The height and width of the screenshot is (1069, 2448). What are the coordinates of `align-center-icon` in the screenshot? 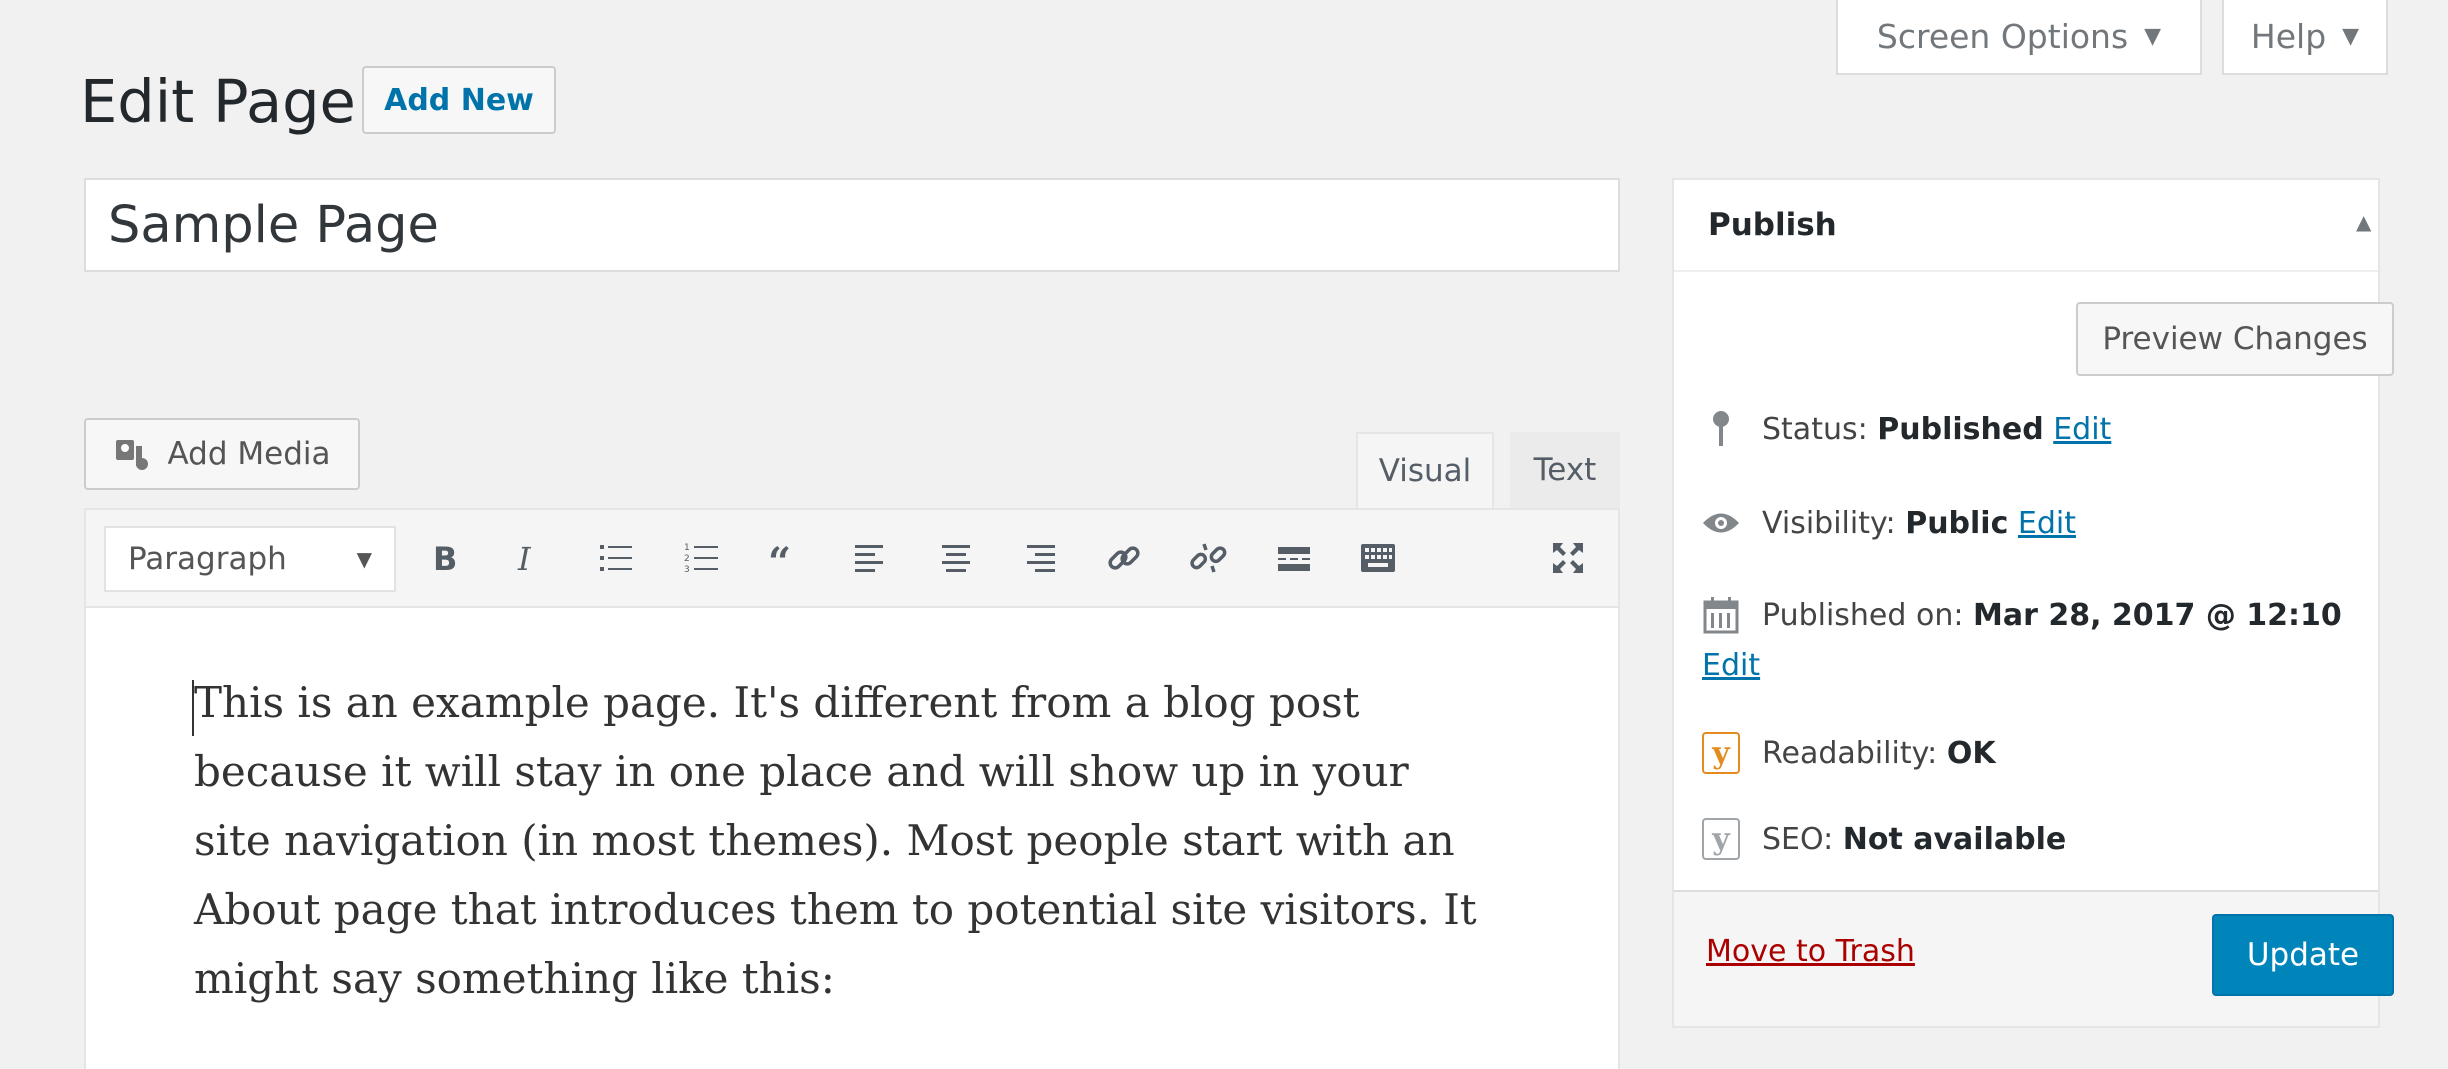 It's located at (956, 558).